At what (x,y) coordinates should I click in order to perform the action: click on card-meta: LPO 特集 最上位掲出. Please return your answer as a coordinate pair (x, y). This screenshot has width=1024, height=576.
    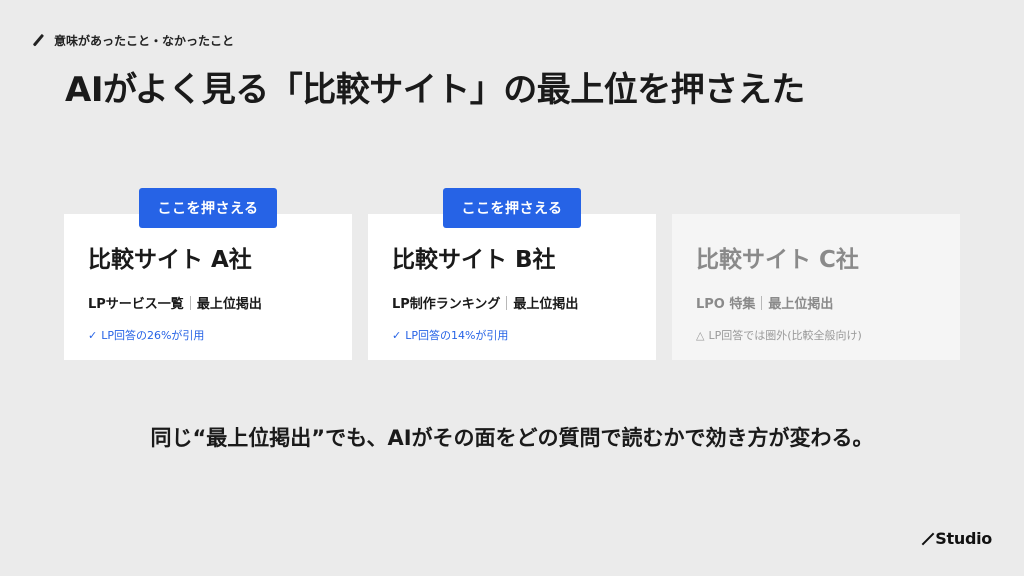
    Looking at the image, I should click on (816, 302).